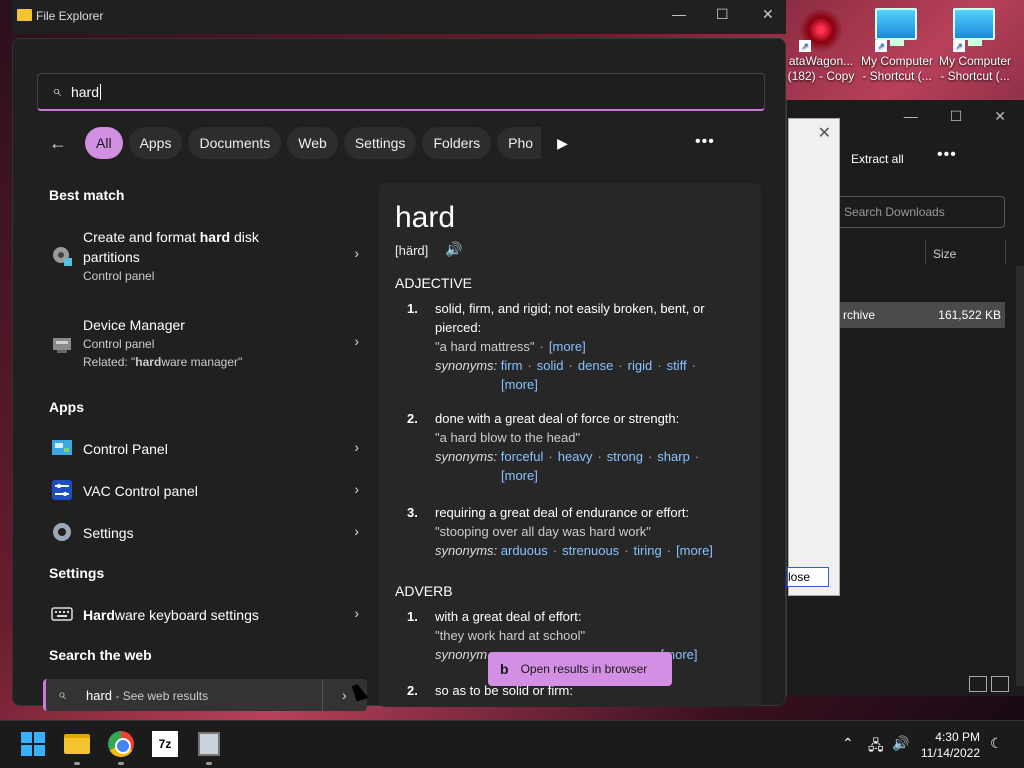  I want to click on filter-all: All, so click(104, 143).